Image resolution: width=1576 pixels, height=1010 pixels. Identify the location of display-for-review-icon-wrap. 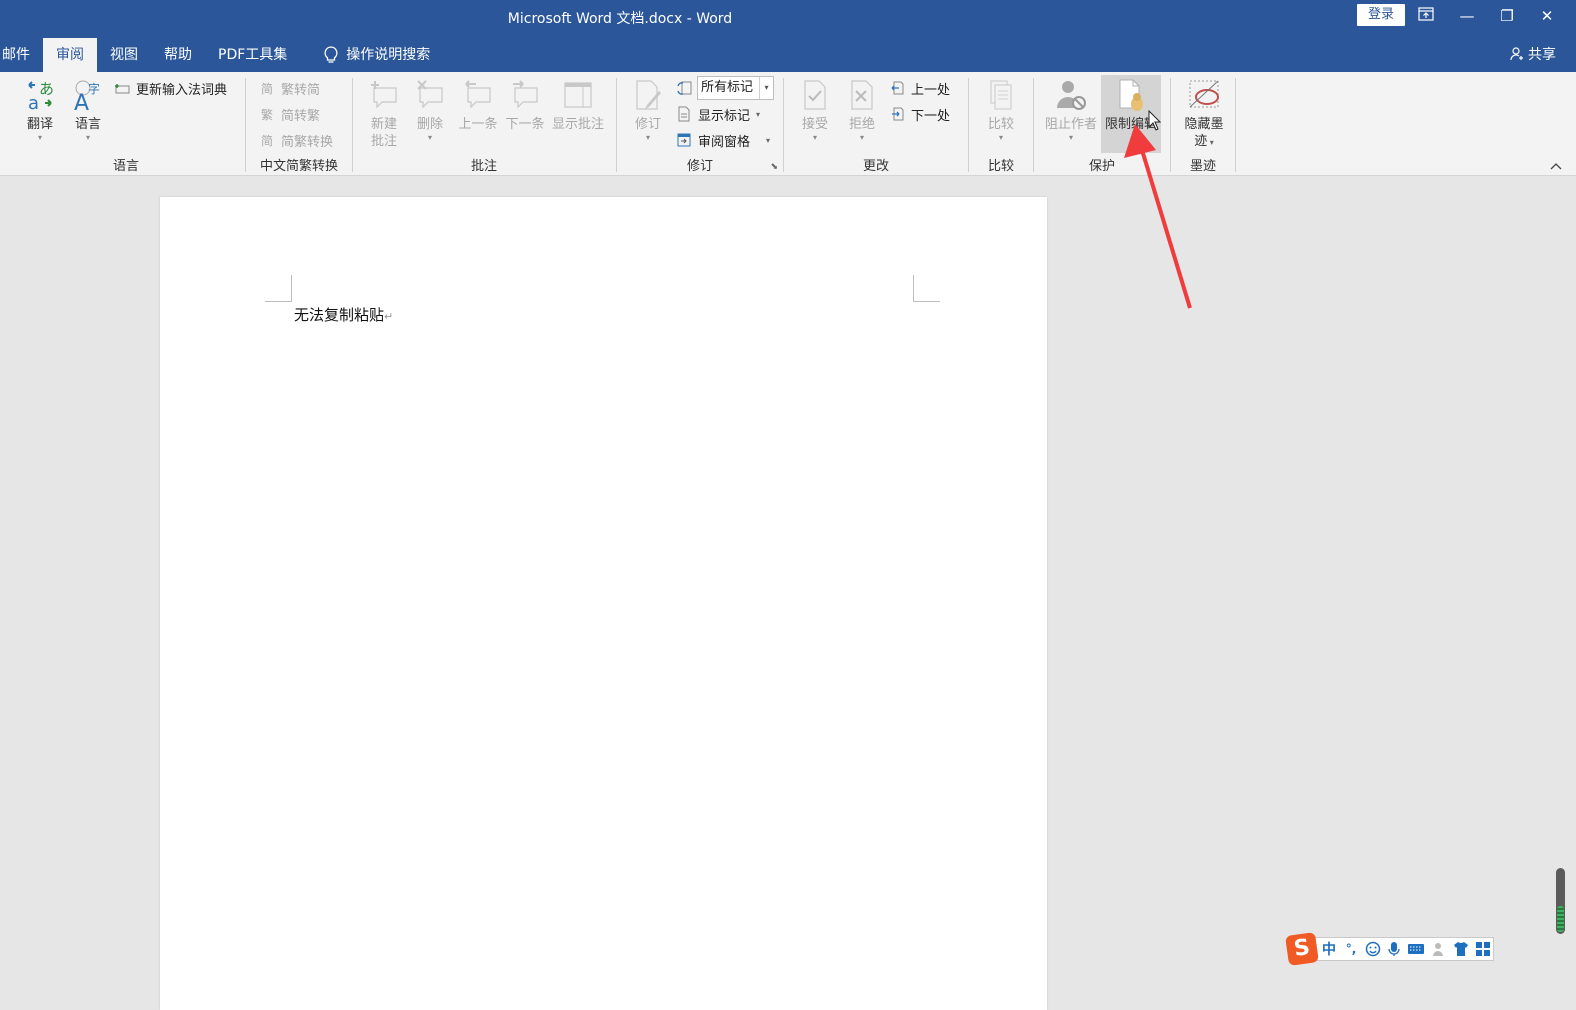
(684, 88).